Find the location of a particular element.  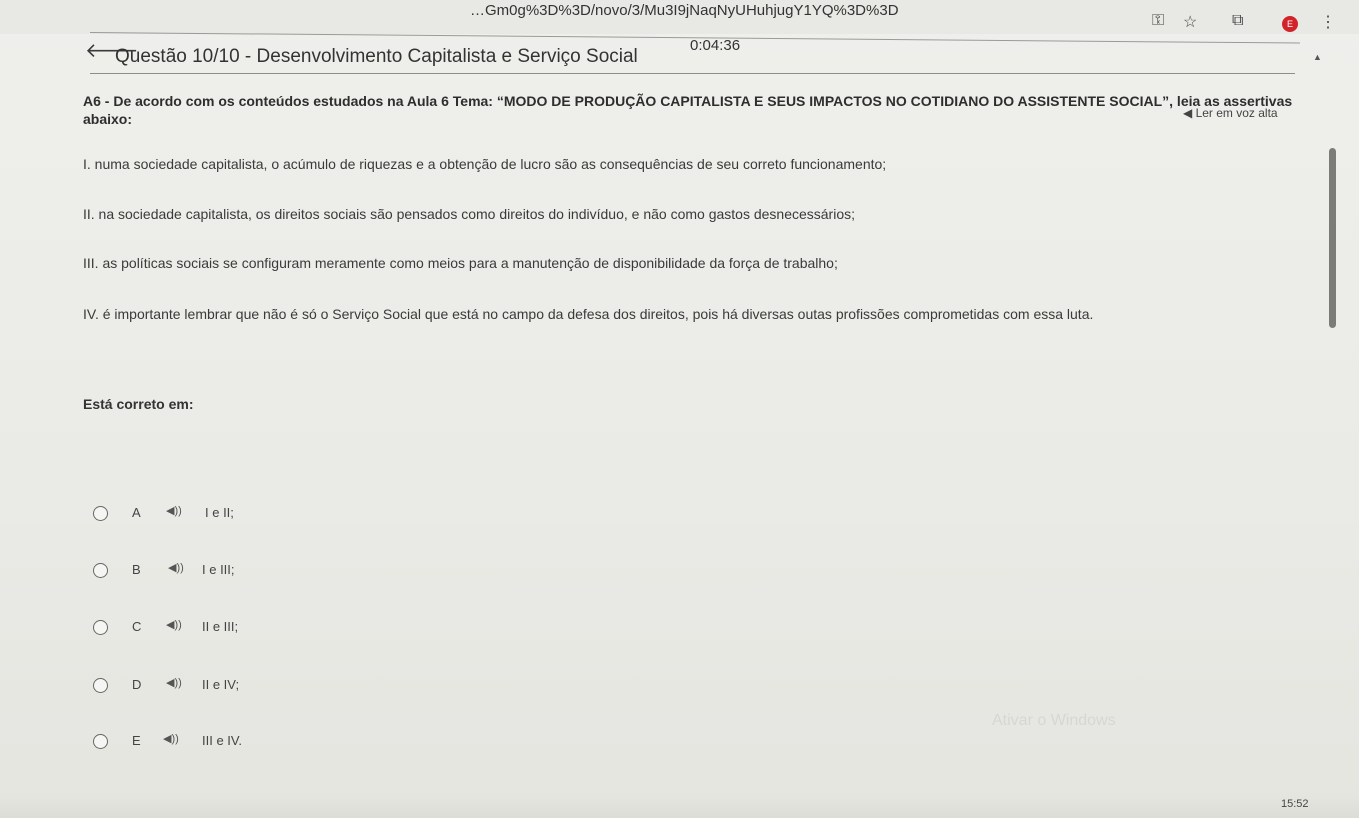

extension-icon: ⧉ is located at coordinates (1237, 21).